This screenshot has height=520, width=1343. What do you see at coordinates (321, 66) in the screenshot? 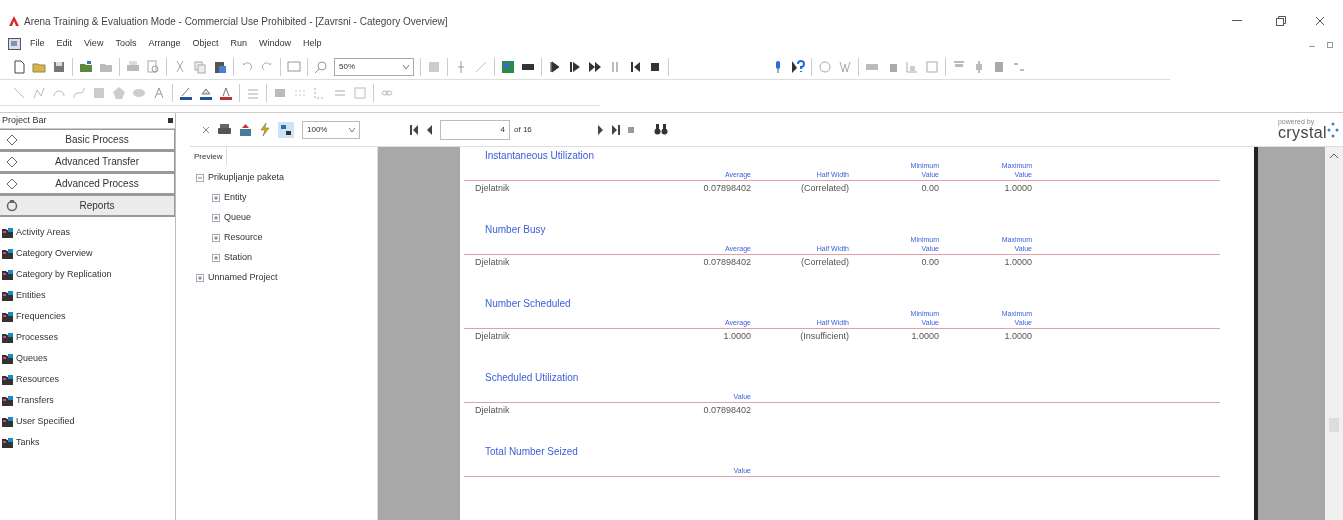
I see `magnifier-icon` at bounding box center [321, 66].